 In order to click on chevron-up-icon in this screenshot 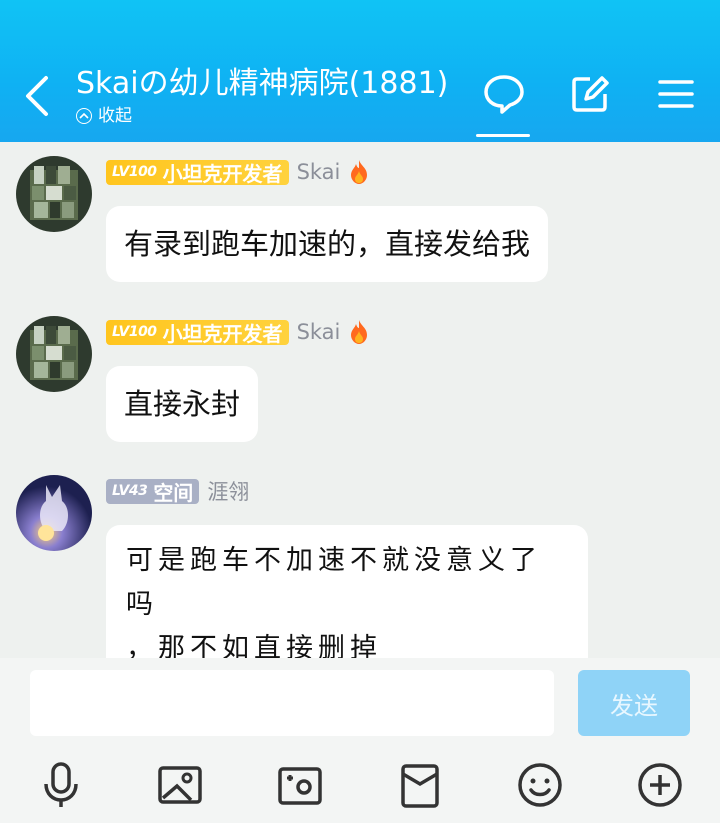, I will do `click(84, 116)`.